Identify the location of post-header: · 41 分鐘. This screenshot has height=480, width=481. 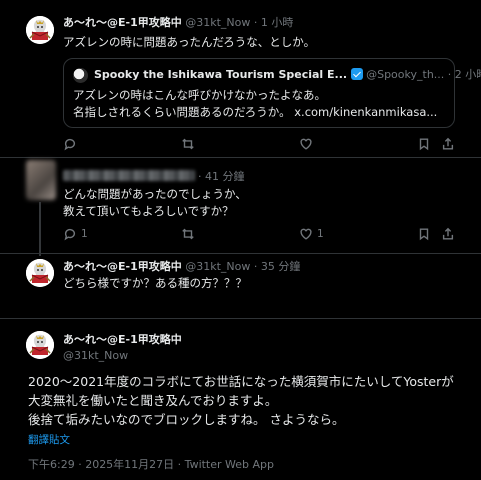
(221, 177).